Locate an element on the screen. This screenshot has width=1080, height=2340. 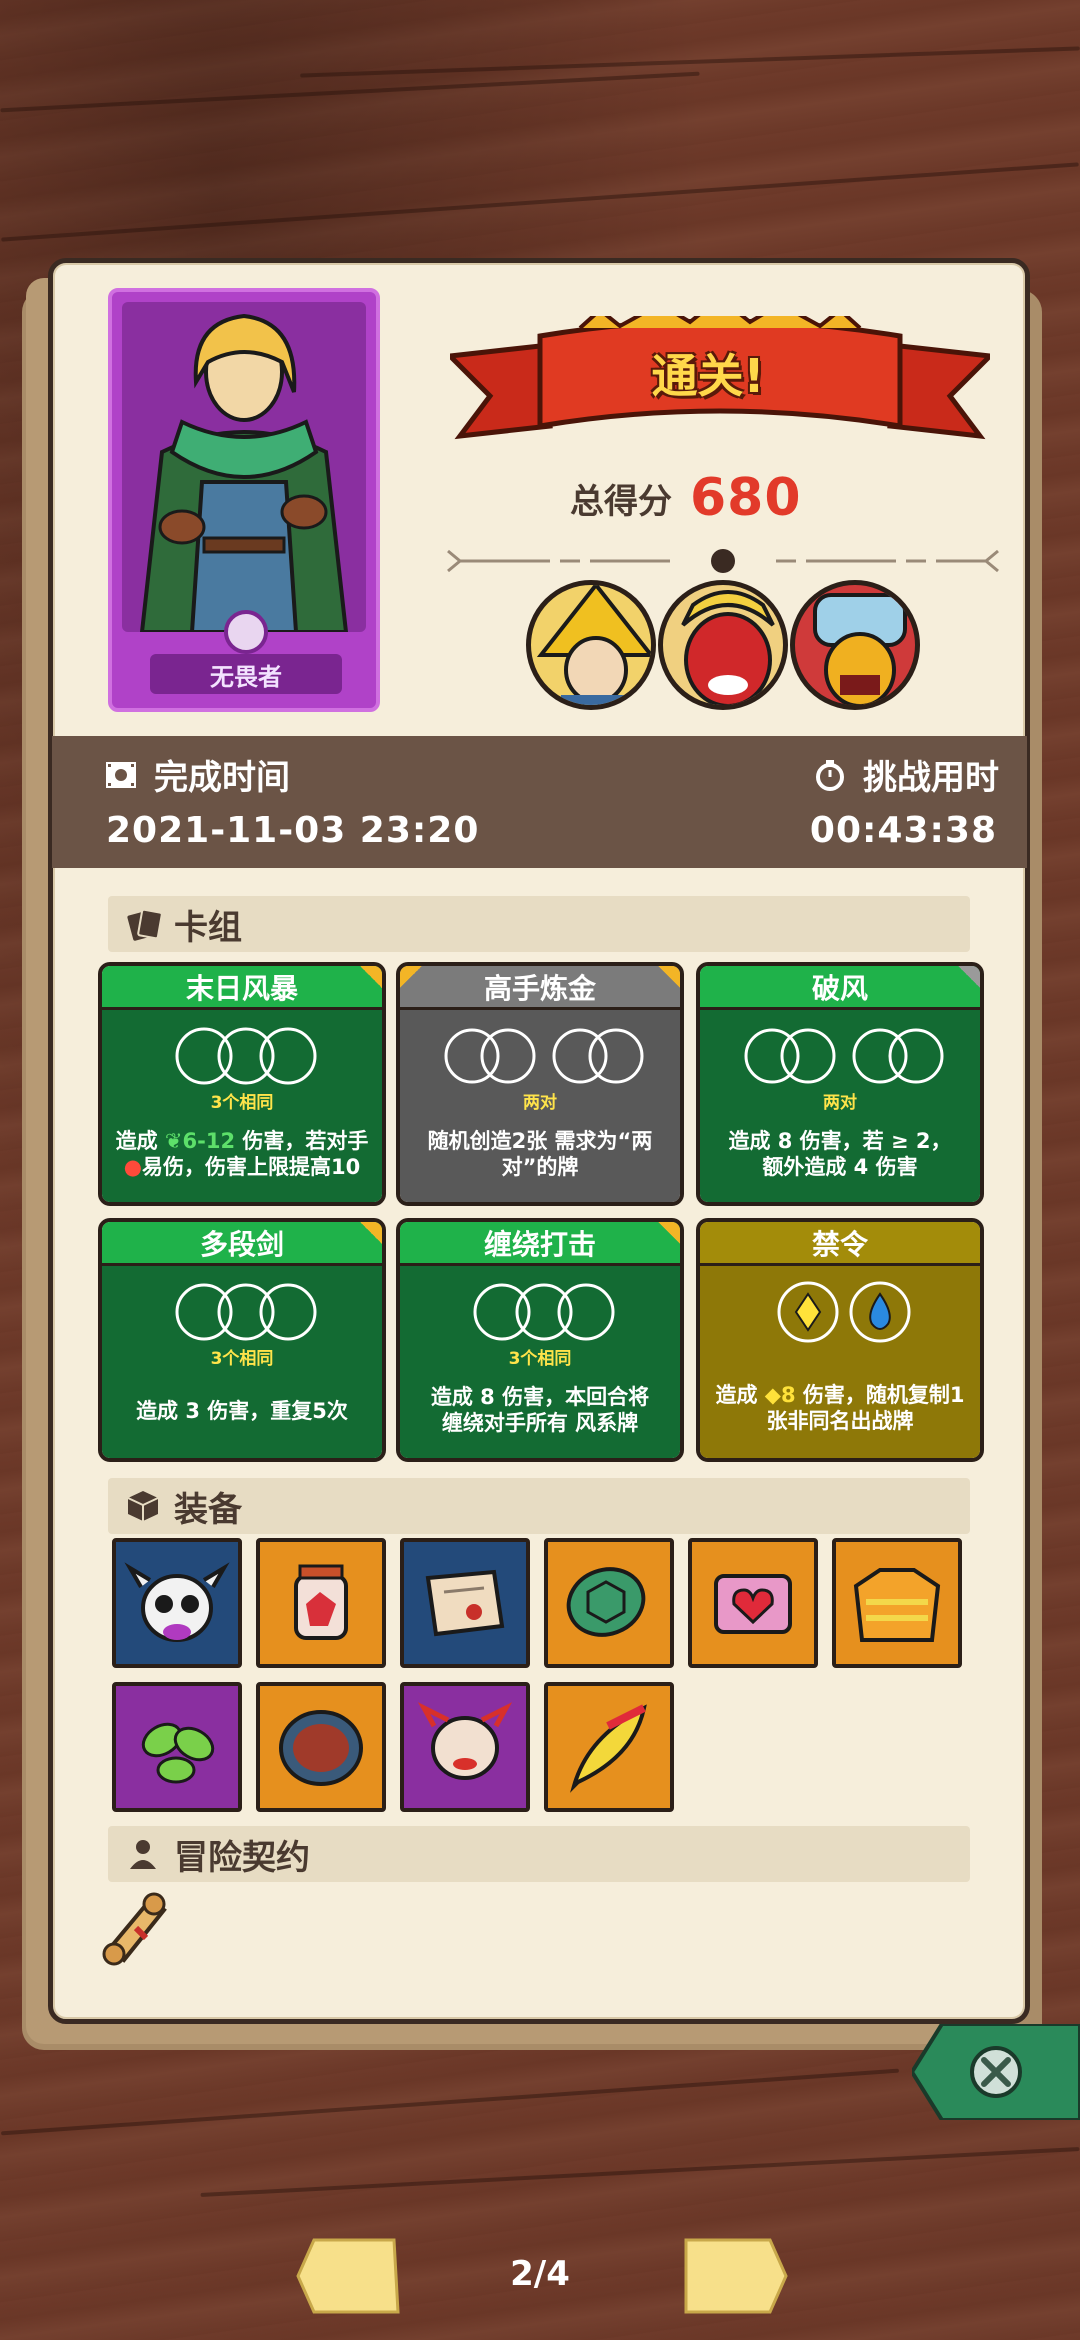
completion-time-label: 完成时间 is located at coordinates (197, 774).